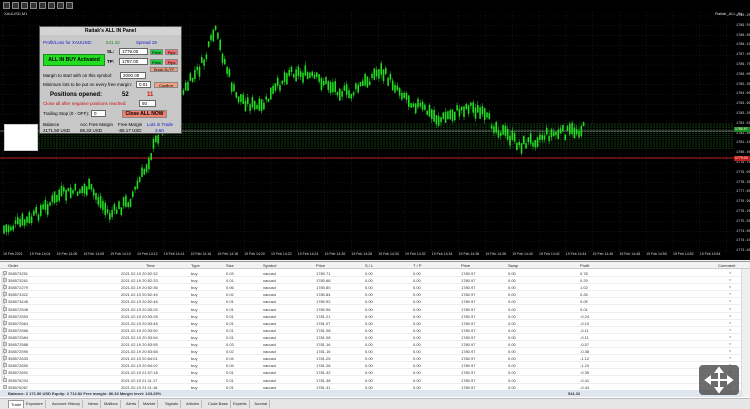 The image size is (750, 409). I want to click on tab-market: Market, so click(150, 404).